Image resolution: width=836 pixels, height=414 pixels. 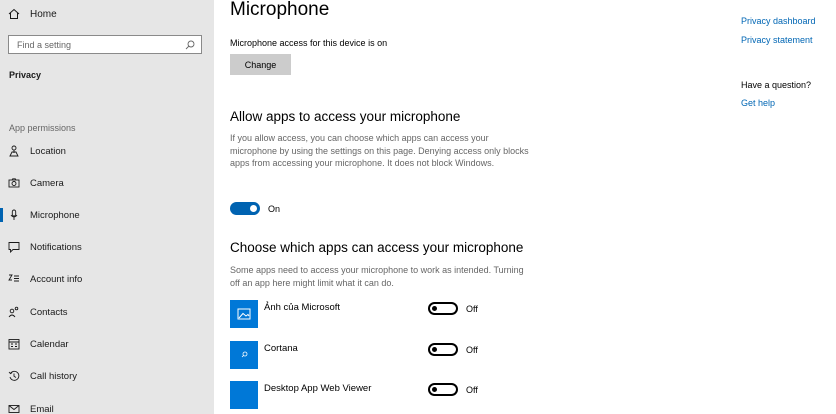 What do you see at coordinates (48, 151) in the screenshot?
I see `sidebar-item-label: Location` at bounding box center [48, 151].